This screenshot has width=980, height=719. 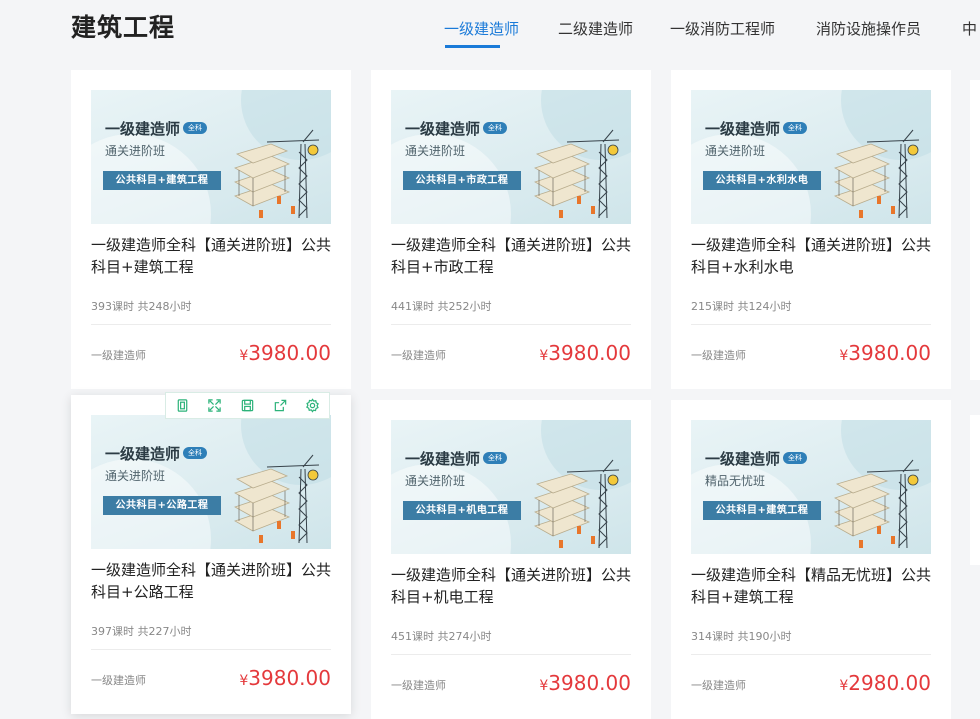 I want to click on tab-xiaofangcaozuoyuan: 消防设施操作员, so click(x=868, y=28).